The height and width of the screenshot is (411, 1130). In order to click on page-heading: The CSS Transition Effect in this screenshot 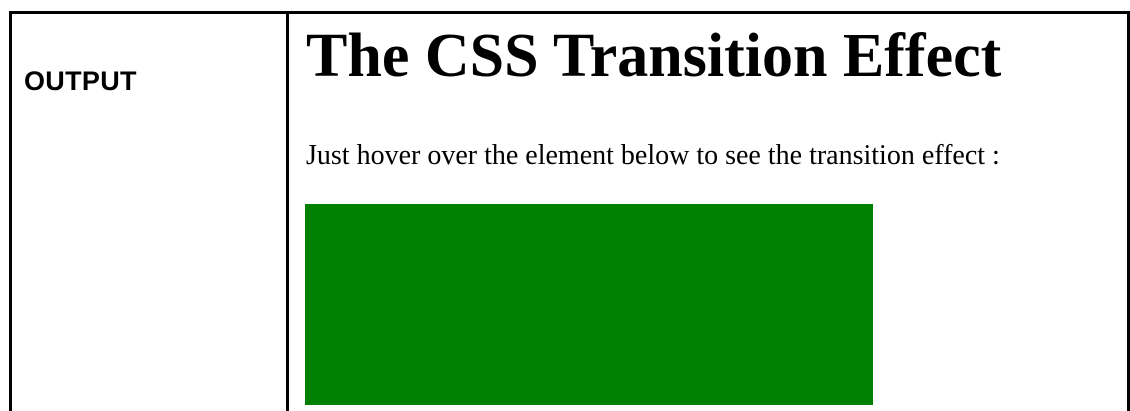, I will do `click(654, 56)`.